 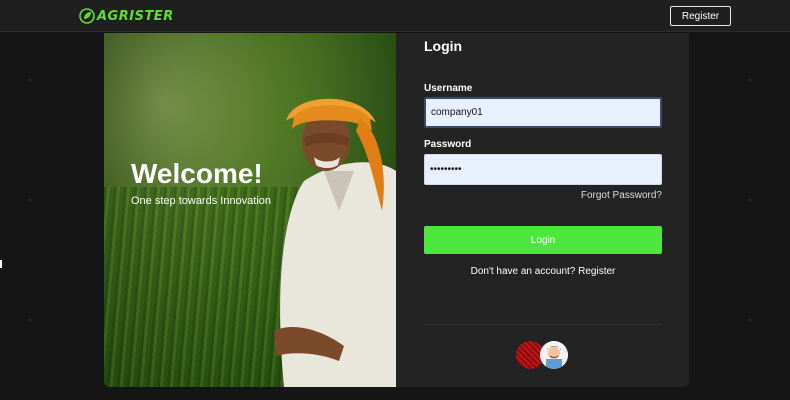 What do you see at coordinates (201, 201) in the screenshot?
I see `welcome-subtitle: One step towards Innovation` at bounding box center [201, 201].